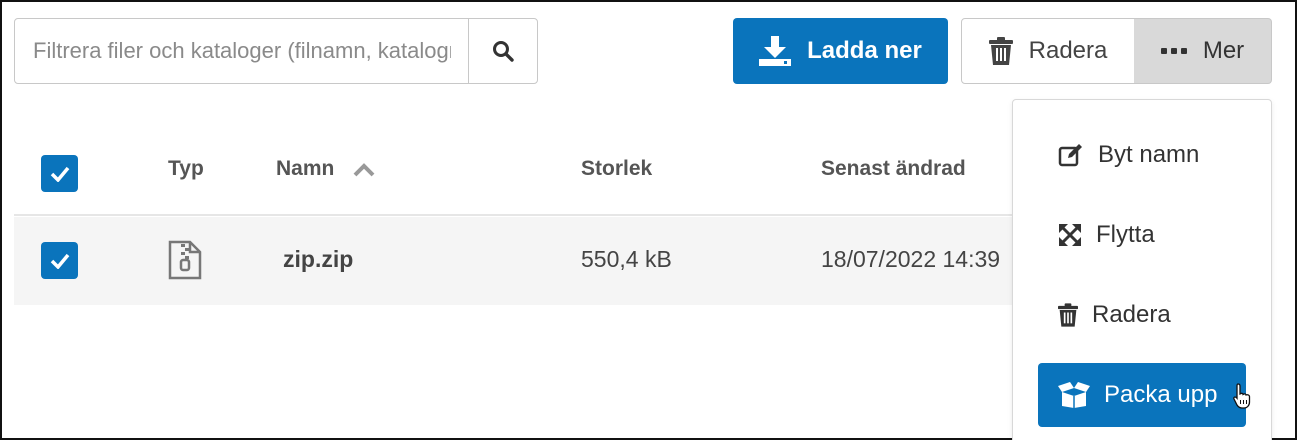 This screenshot has width=1297, height=440. Describe the element at coordinates (1125, 234) in the screenshot. I see `menu-item-label: Flytta` at that location.